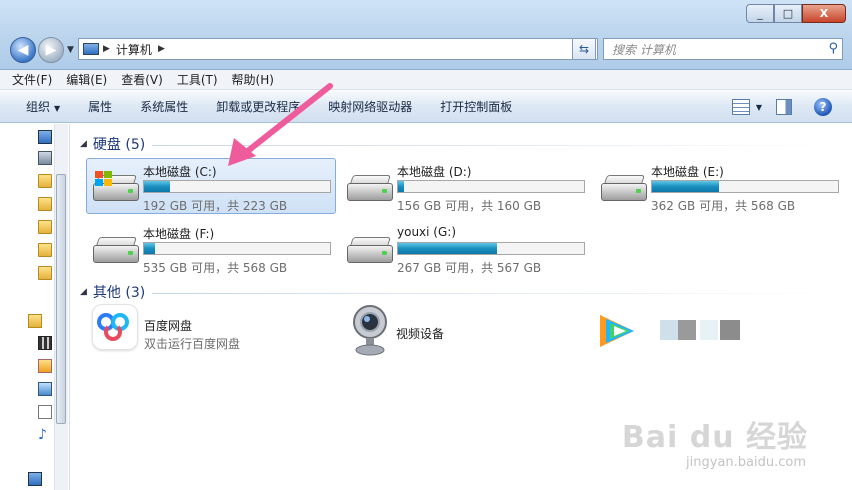 The width and height of the screenshot is (852, 490). What do you see at coordinates (45, 158) in the screenshot?
I see `network-icon` at bounding box center [45, 158].